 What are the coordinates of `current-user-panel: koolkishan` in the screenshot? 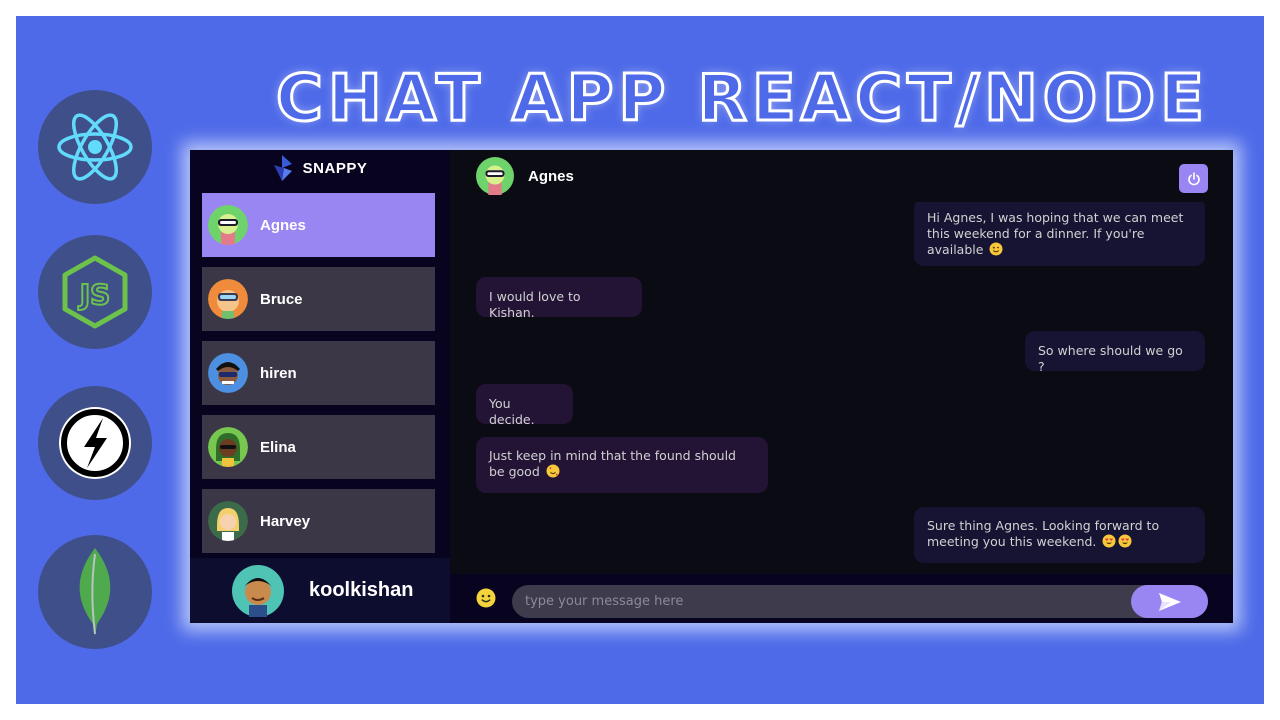 It's located at (320, 590).